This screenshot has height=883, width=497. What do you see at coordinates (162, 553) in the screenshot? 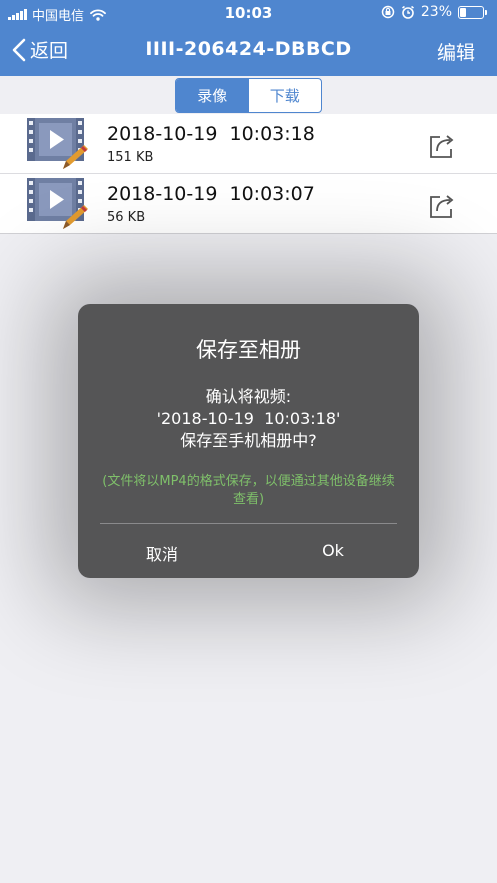
I see `cancel-button: 取消` at bounding box center [162, 553].